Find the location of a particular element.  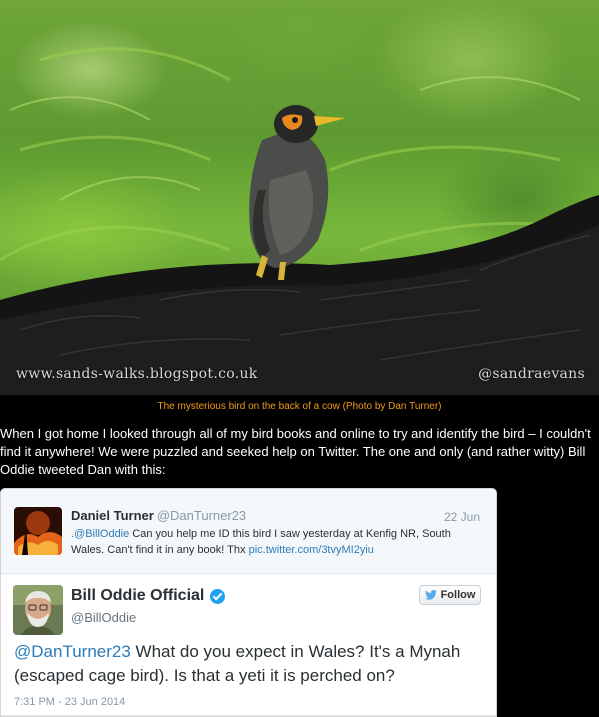

tweet-author: Bill Oddie Official is located at coordinates (148, 596).